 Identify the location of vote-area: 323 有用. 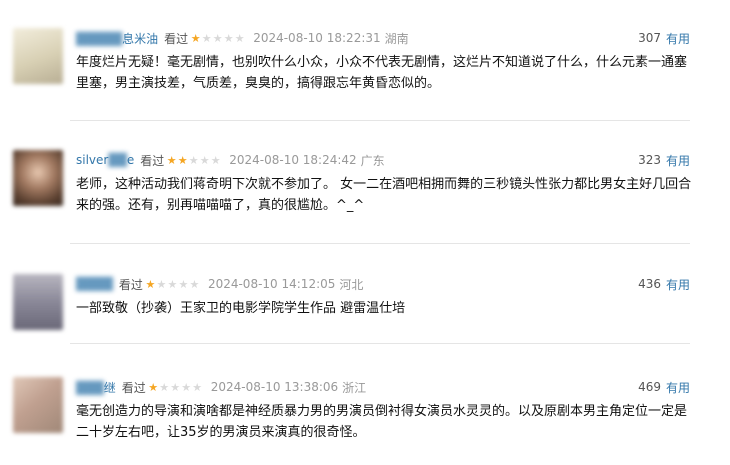
(664, 160).